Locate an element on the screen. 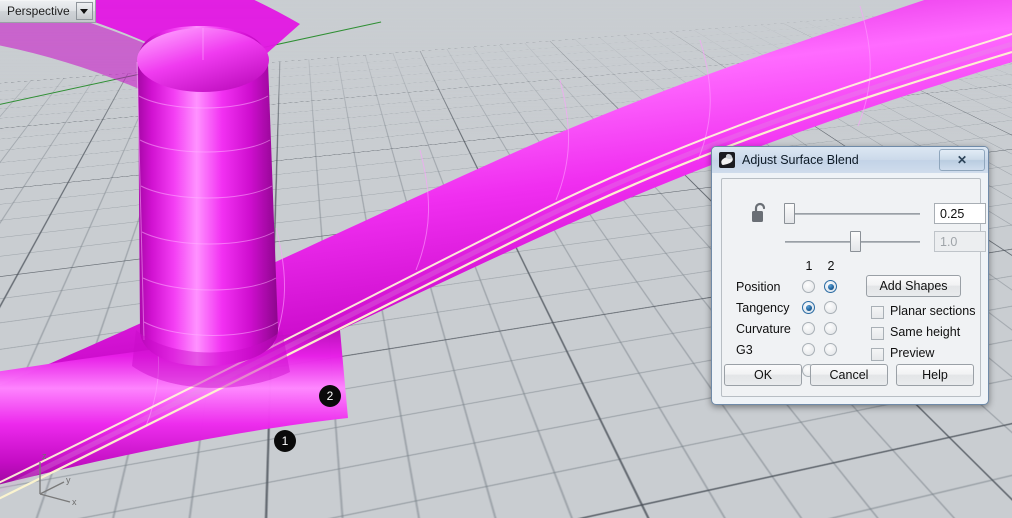 The image size is (1012, 518). continuity-column-header-1: 1 is located at coordinates (809, 266).